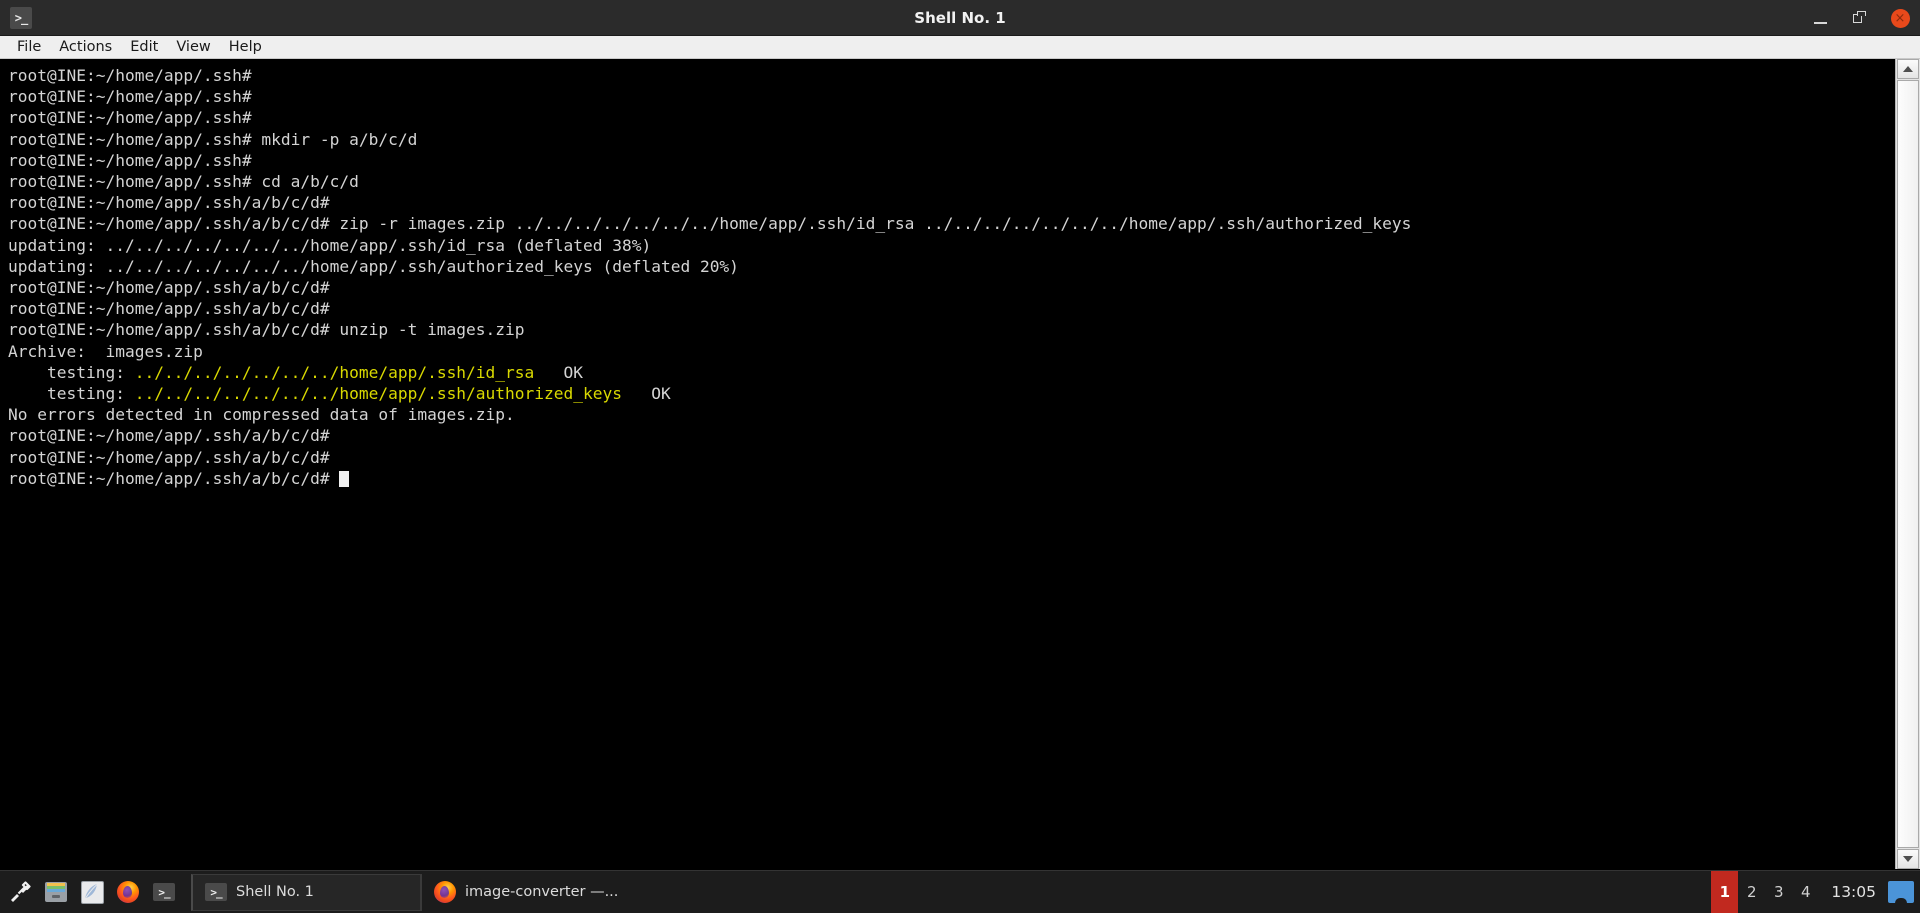 The image size is (1920, 913). I want to click on launcher-terminal: >_, so click(164, 892).